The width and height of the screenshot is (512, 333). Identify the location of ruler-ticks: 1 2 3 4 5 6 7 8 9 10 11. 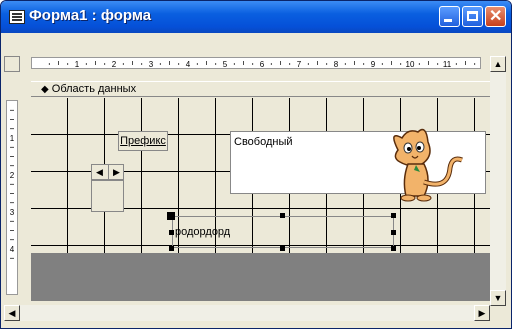
(262, 64).